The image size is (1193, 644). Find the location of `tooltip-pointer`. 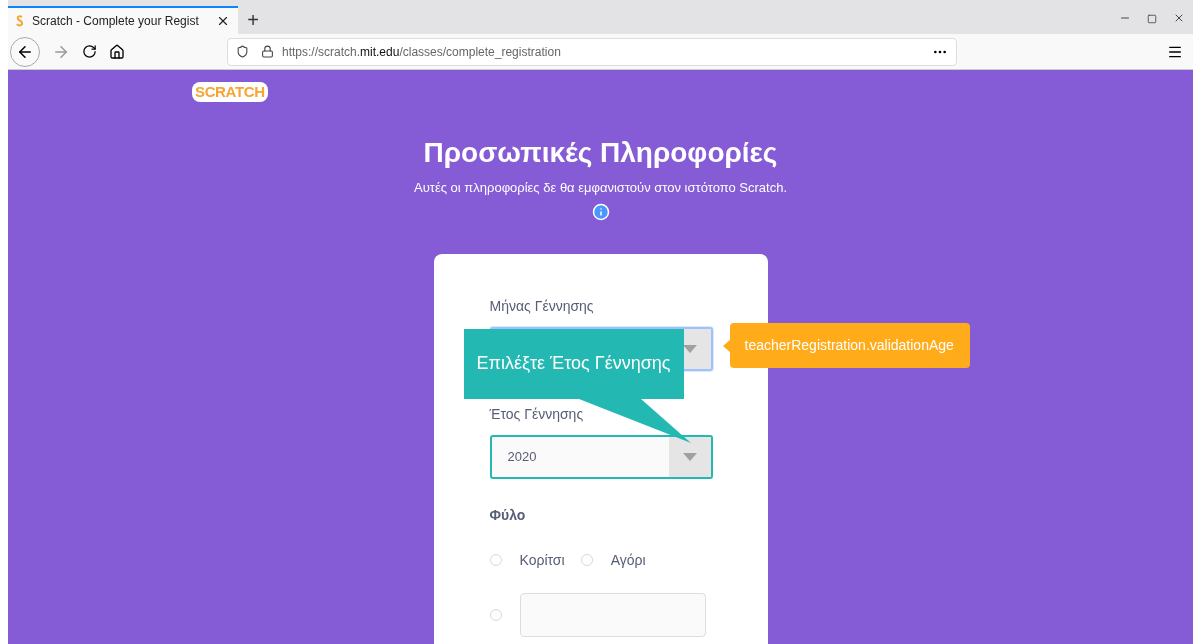

tooltip-pointer is located at coordinates (726, 345).